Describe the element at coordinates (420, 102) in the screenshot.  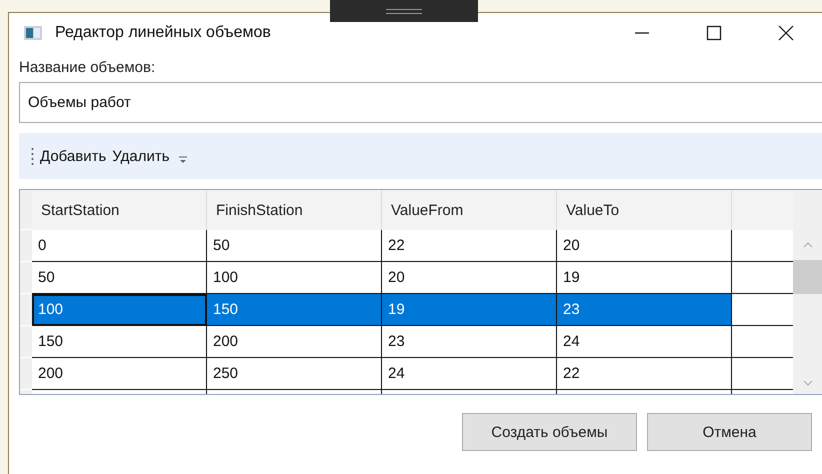
I see `name-field: Объемы работ` at that location.